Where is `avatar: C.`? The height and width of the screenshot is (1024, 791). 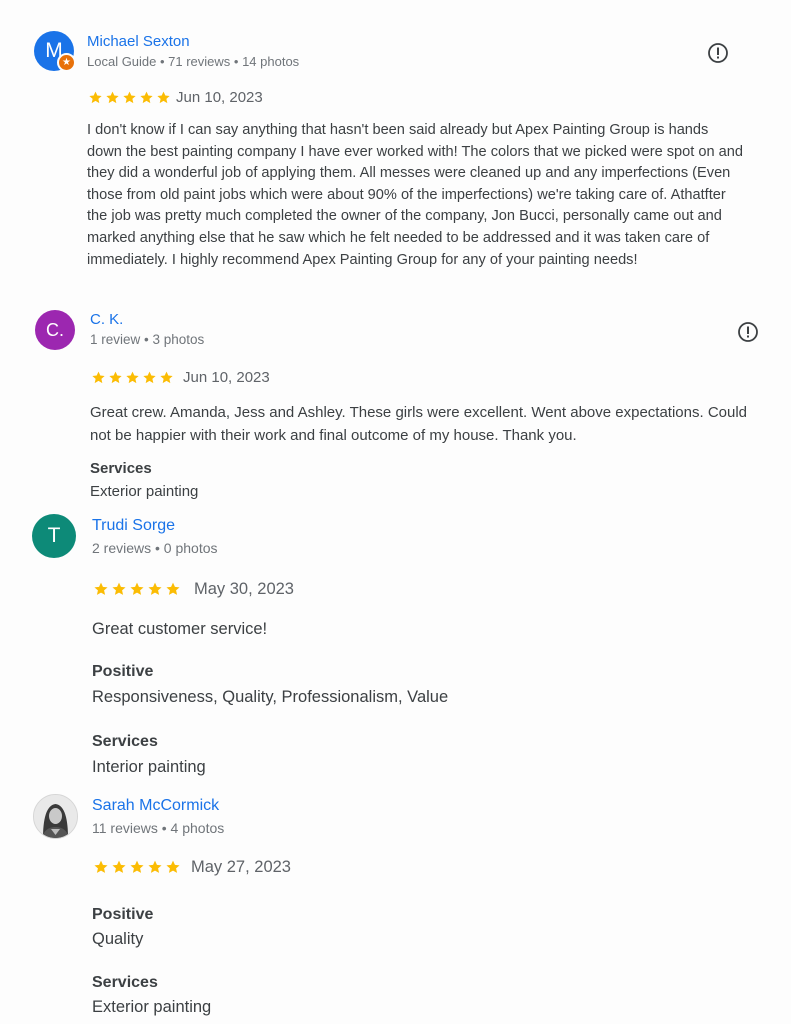 avatar: C. is located at coordinates (55, 330).